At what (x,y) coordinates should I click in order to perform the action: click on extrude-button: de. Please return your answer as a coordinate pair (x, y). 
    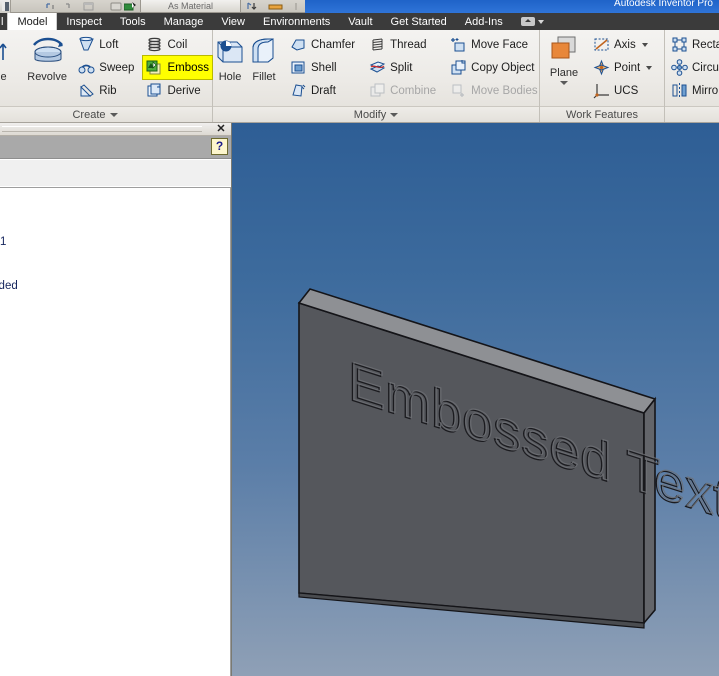
    Looking at the image, I should click on (11, 67).